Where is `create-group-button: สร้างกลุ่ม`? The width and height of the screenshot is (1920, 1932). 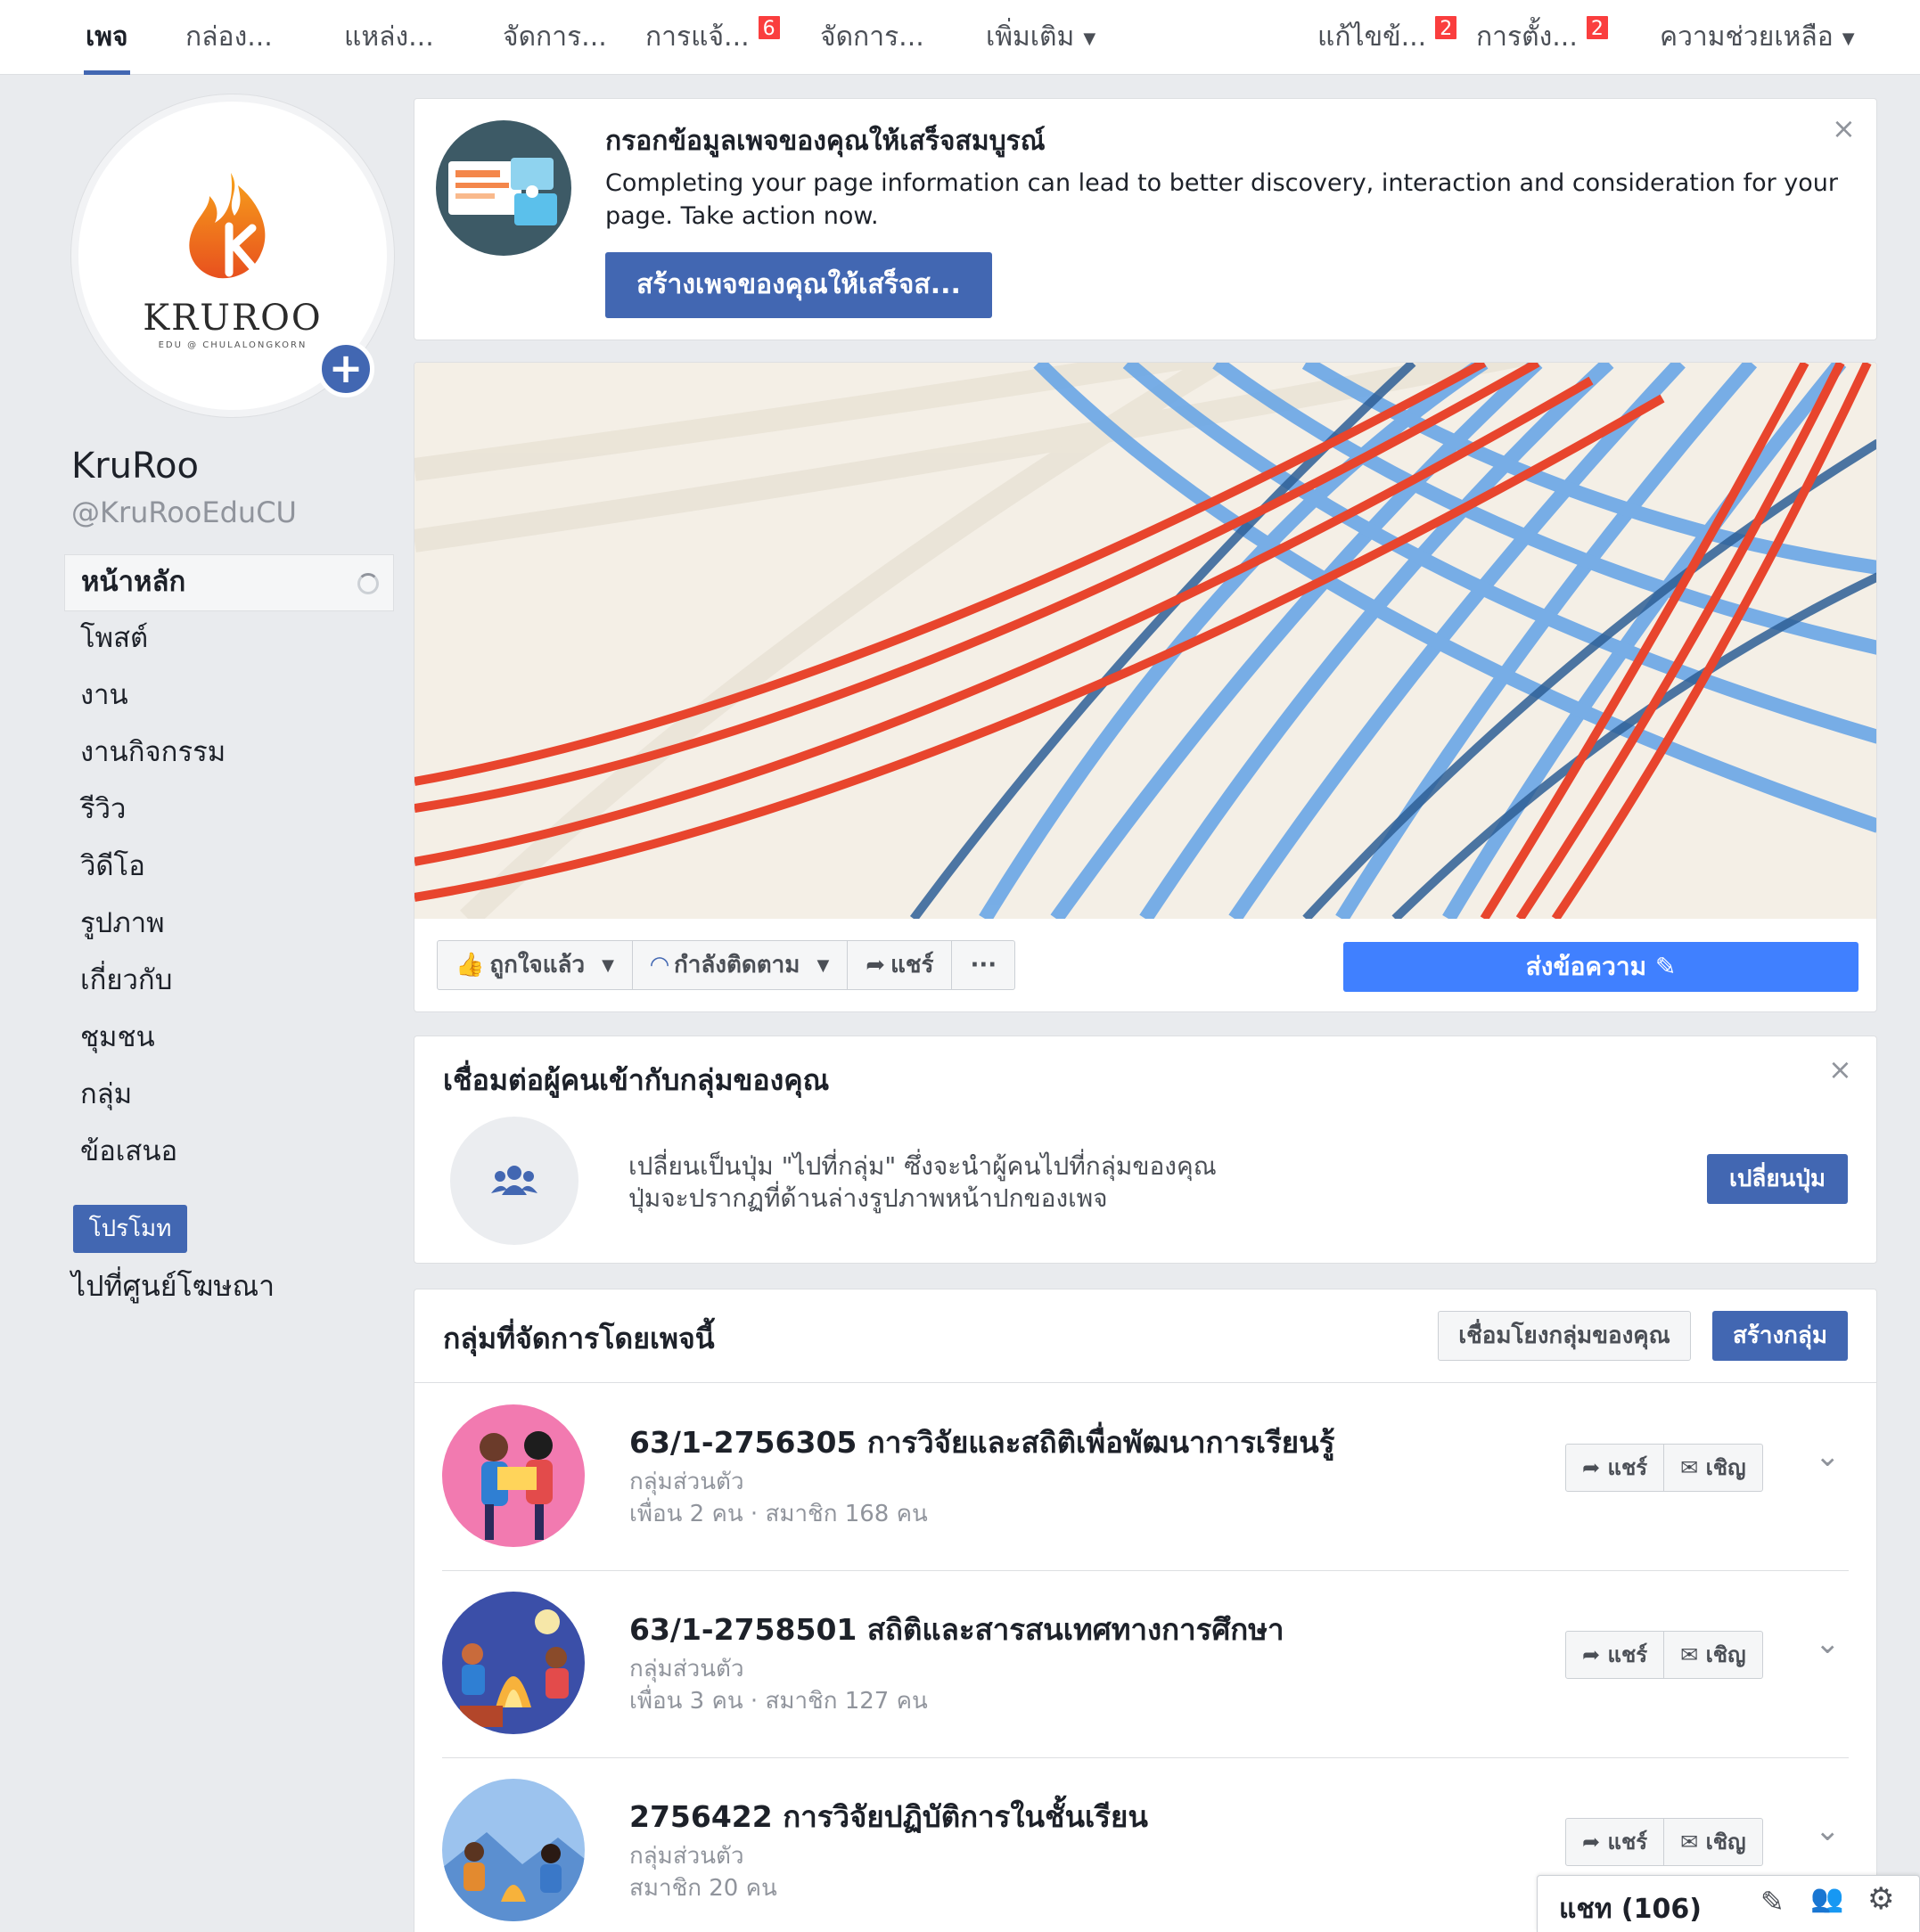
create-group-button: สร้างกลุ่ม is located at coordinates (1780, 1336).